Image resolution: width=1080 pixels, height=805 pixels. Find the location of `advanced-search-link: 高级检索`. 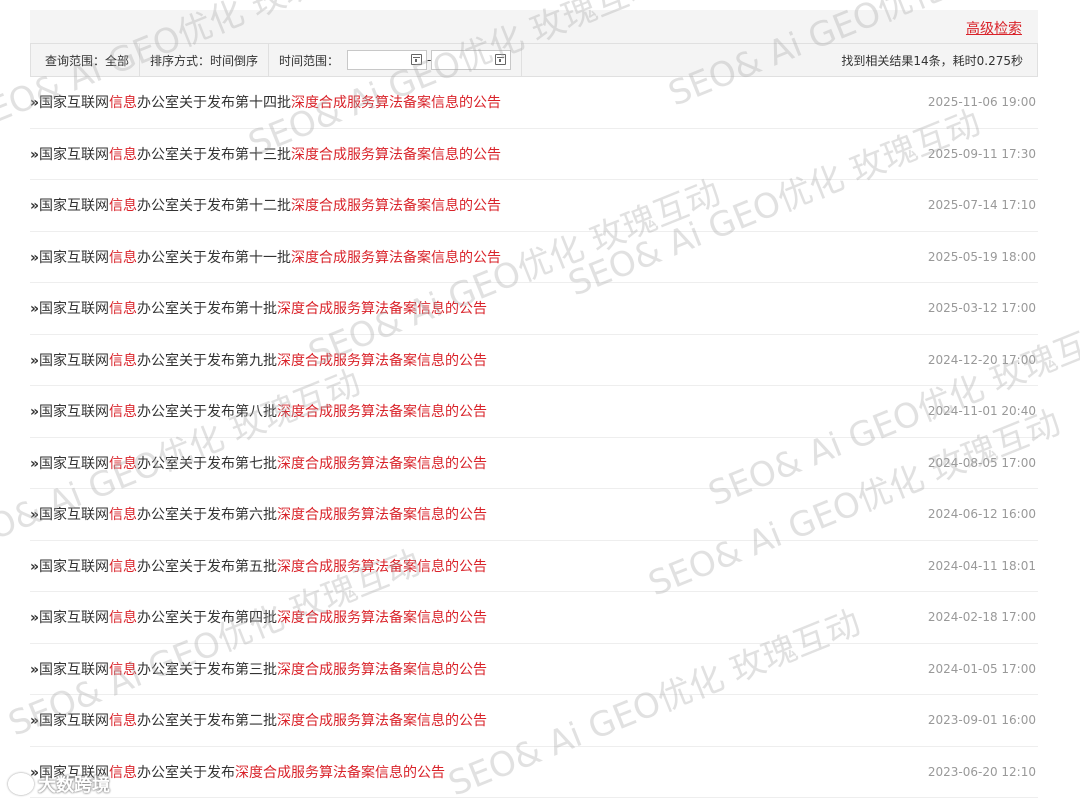

advanced-search-link: 高级检索 is located at coordinates (994, 28).